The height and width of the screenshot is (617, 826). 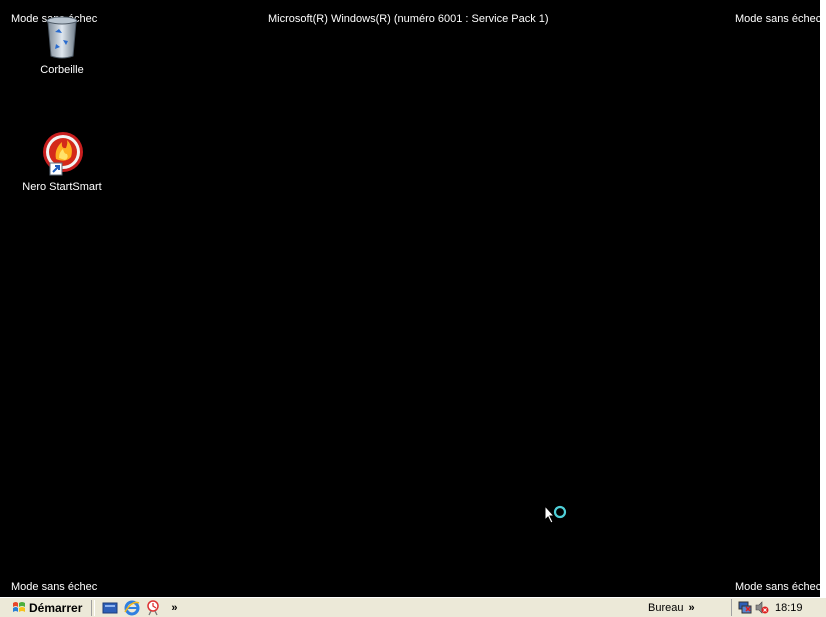 I want to click on quick-launch-more-button: », so click(x=174, y=608).